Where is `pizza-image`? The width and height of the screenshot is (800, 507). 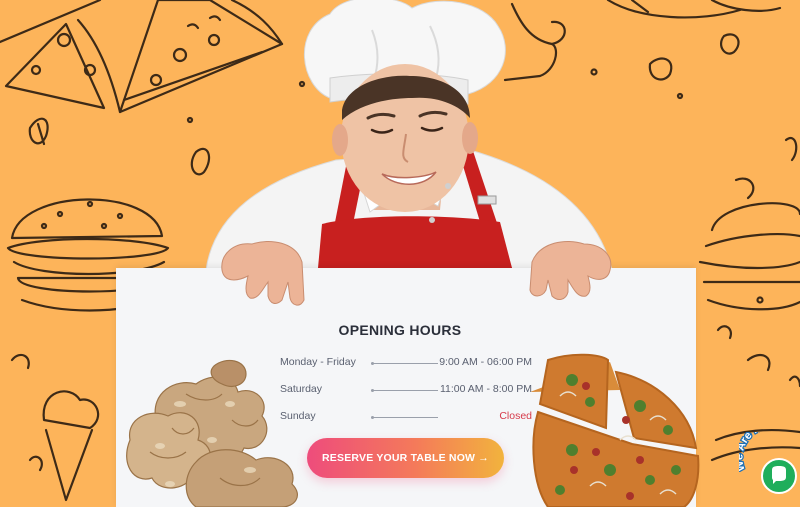 pizza-image is located at coordinates (615, 430).